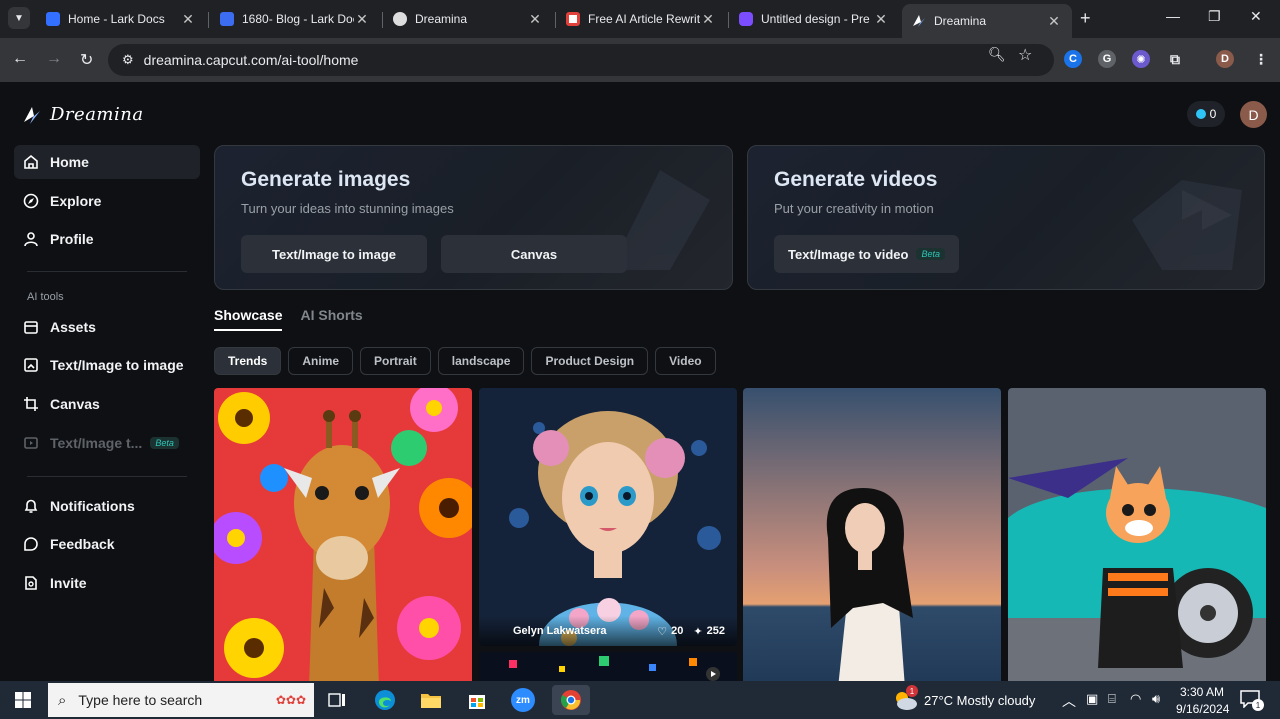 The image size is (1280, 719). What do you see at coordinates (54, 59) in the screenshot?
I see `forward-icon: →` at bounding box center [54, 59].